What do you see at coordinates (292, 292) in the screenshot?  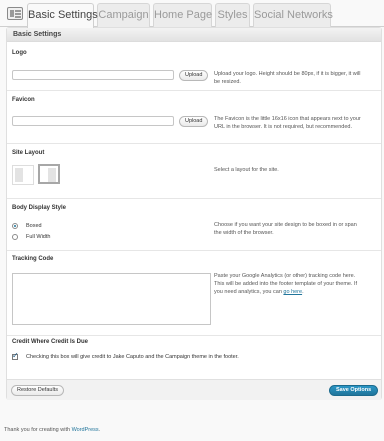 I see `tracking-go-here-link: go here` at bounding box center [292, 292].